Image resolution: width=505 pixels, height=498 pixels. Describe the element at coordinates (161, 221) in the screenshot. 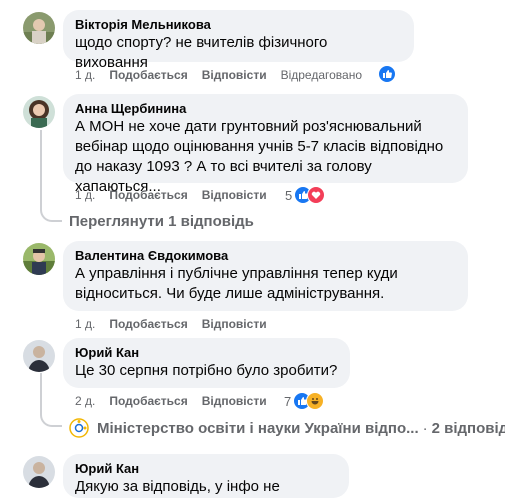

I see `view-replies-link: Переглянути 1 відповідь` at that location.